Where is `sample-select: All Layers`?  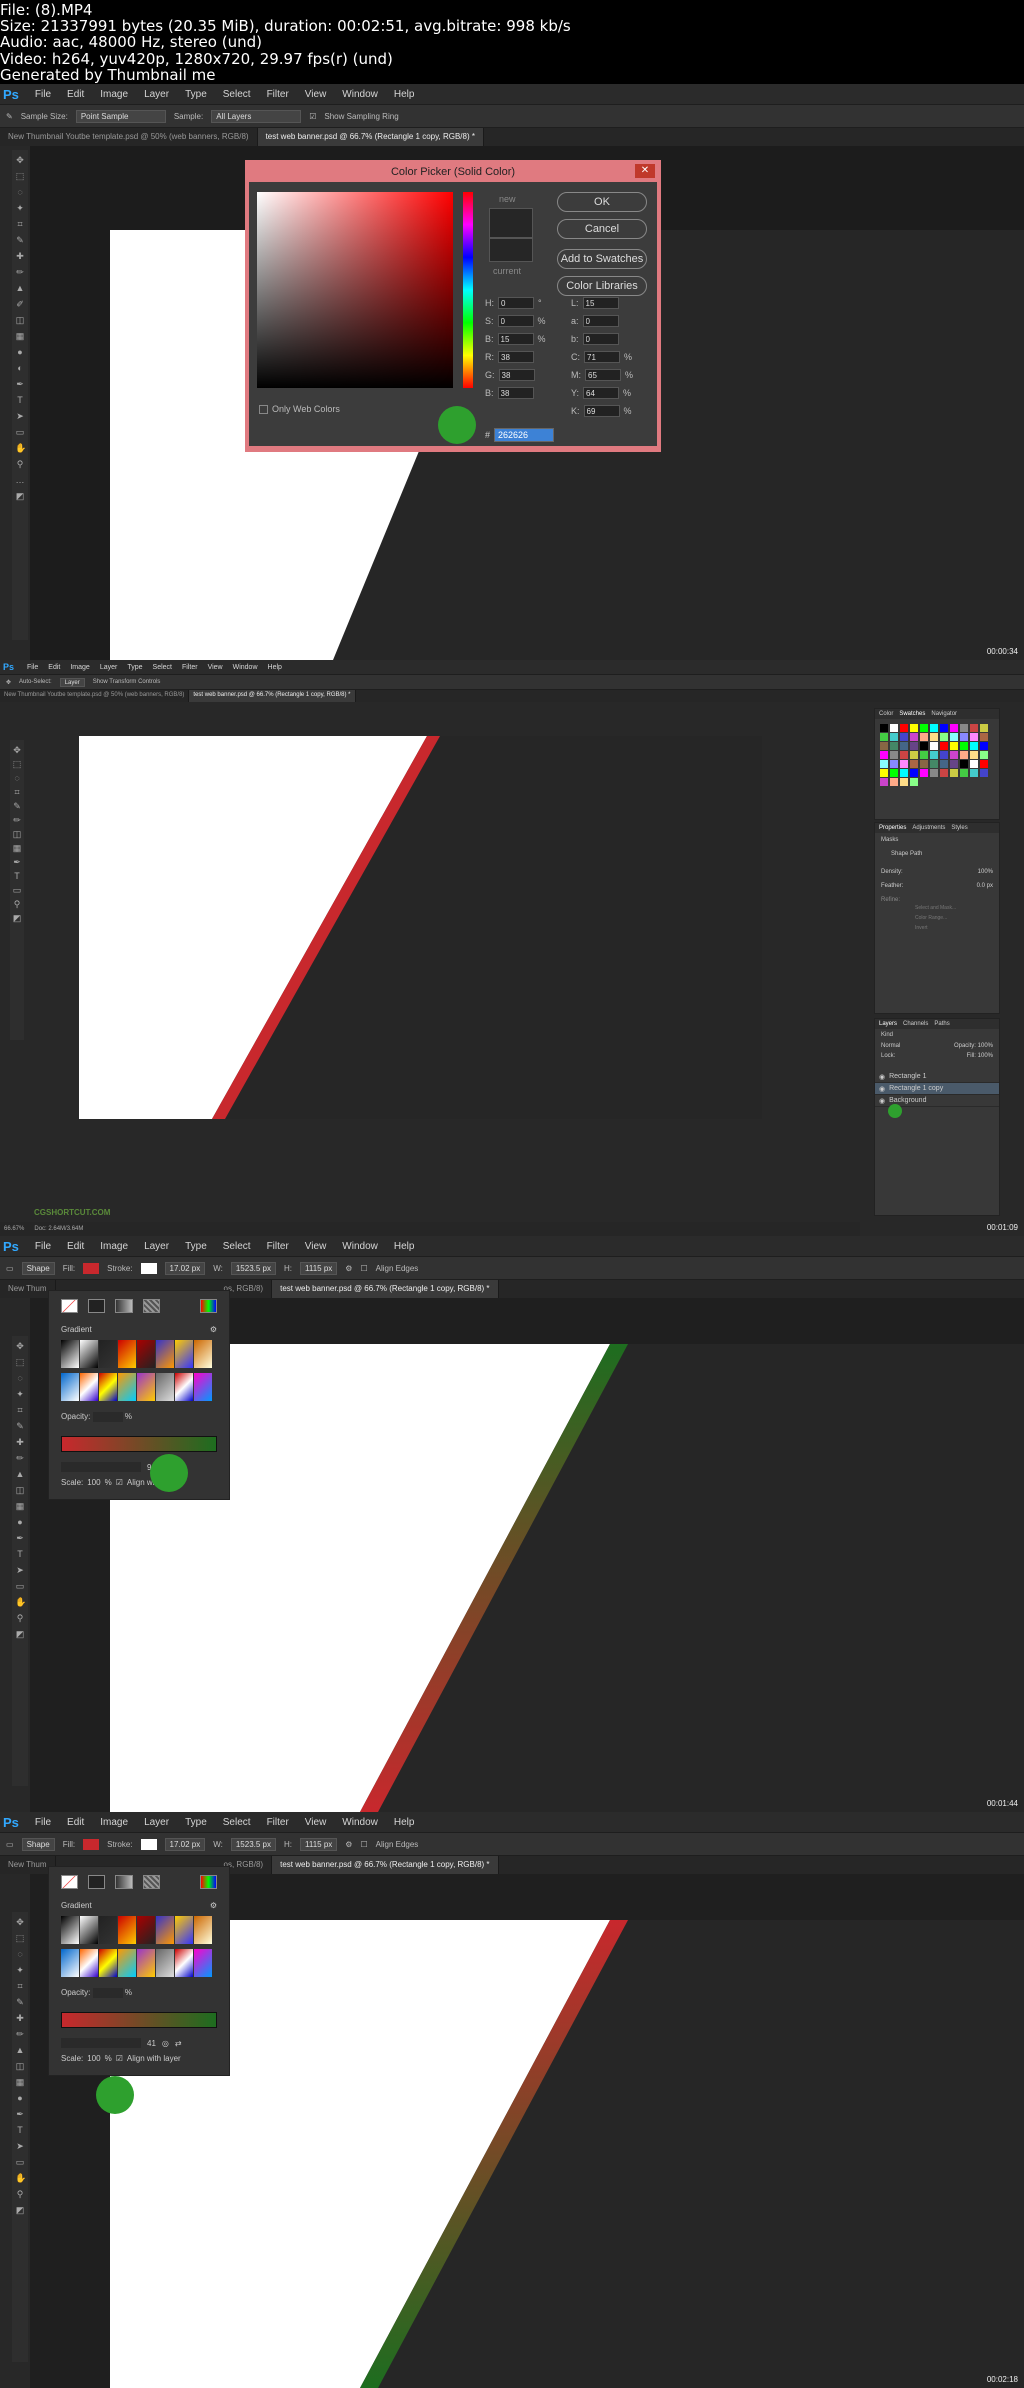 sample-select: All Layers is located at coordinates (256, 116).